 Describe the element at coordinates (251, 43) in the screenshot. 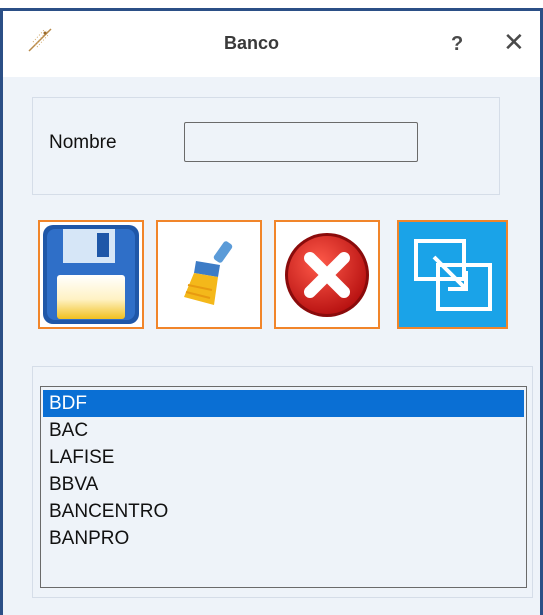

I see `window-title: Banco` at that location.